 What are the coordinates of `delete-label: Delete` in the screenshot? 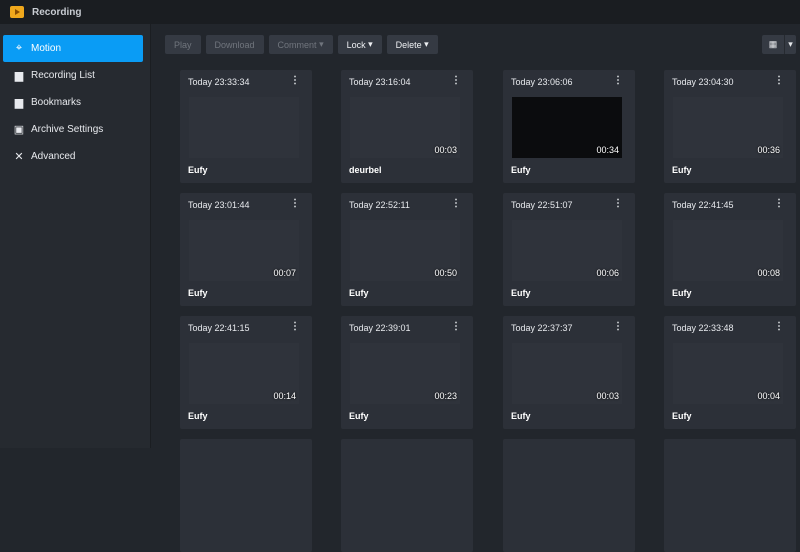 It's located at (408, 44).